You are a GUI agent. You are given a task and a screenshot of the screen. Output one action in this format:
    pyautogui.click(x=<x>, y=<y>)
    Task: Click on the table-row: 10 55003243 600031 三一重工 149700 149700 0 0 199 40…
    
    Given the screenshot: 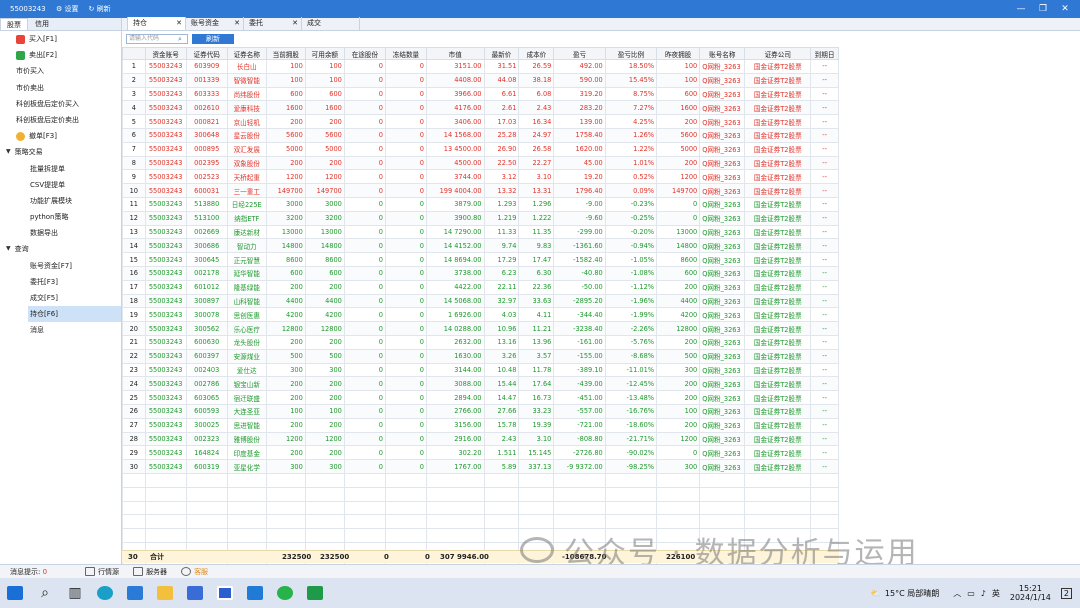 What is the action you would take?
    pyautogui.click(x=480, y=190)
    